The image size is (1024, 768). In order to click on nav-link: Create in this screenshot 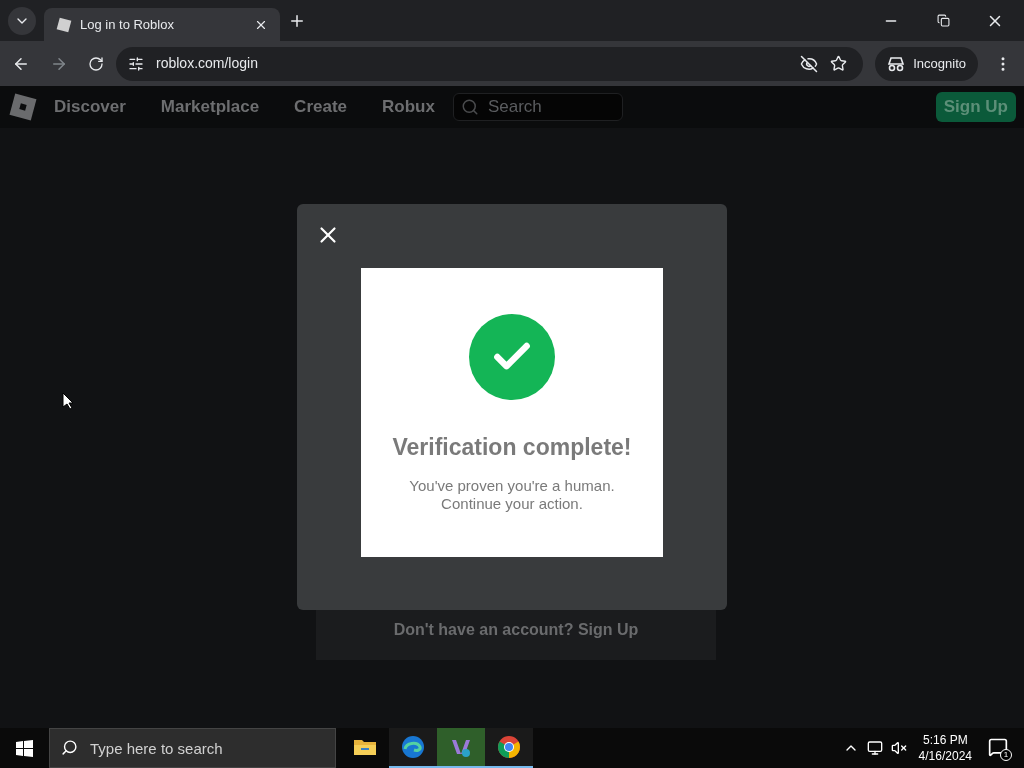, I will do `click(321, 107)`.